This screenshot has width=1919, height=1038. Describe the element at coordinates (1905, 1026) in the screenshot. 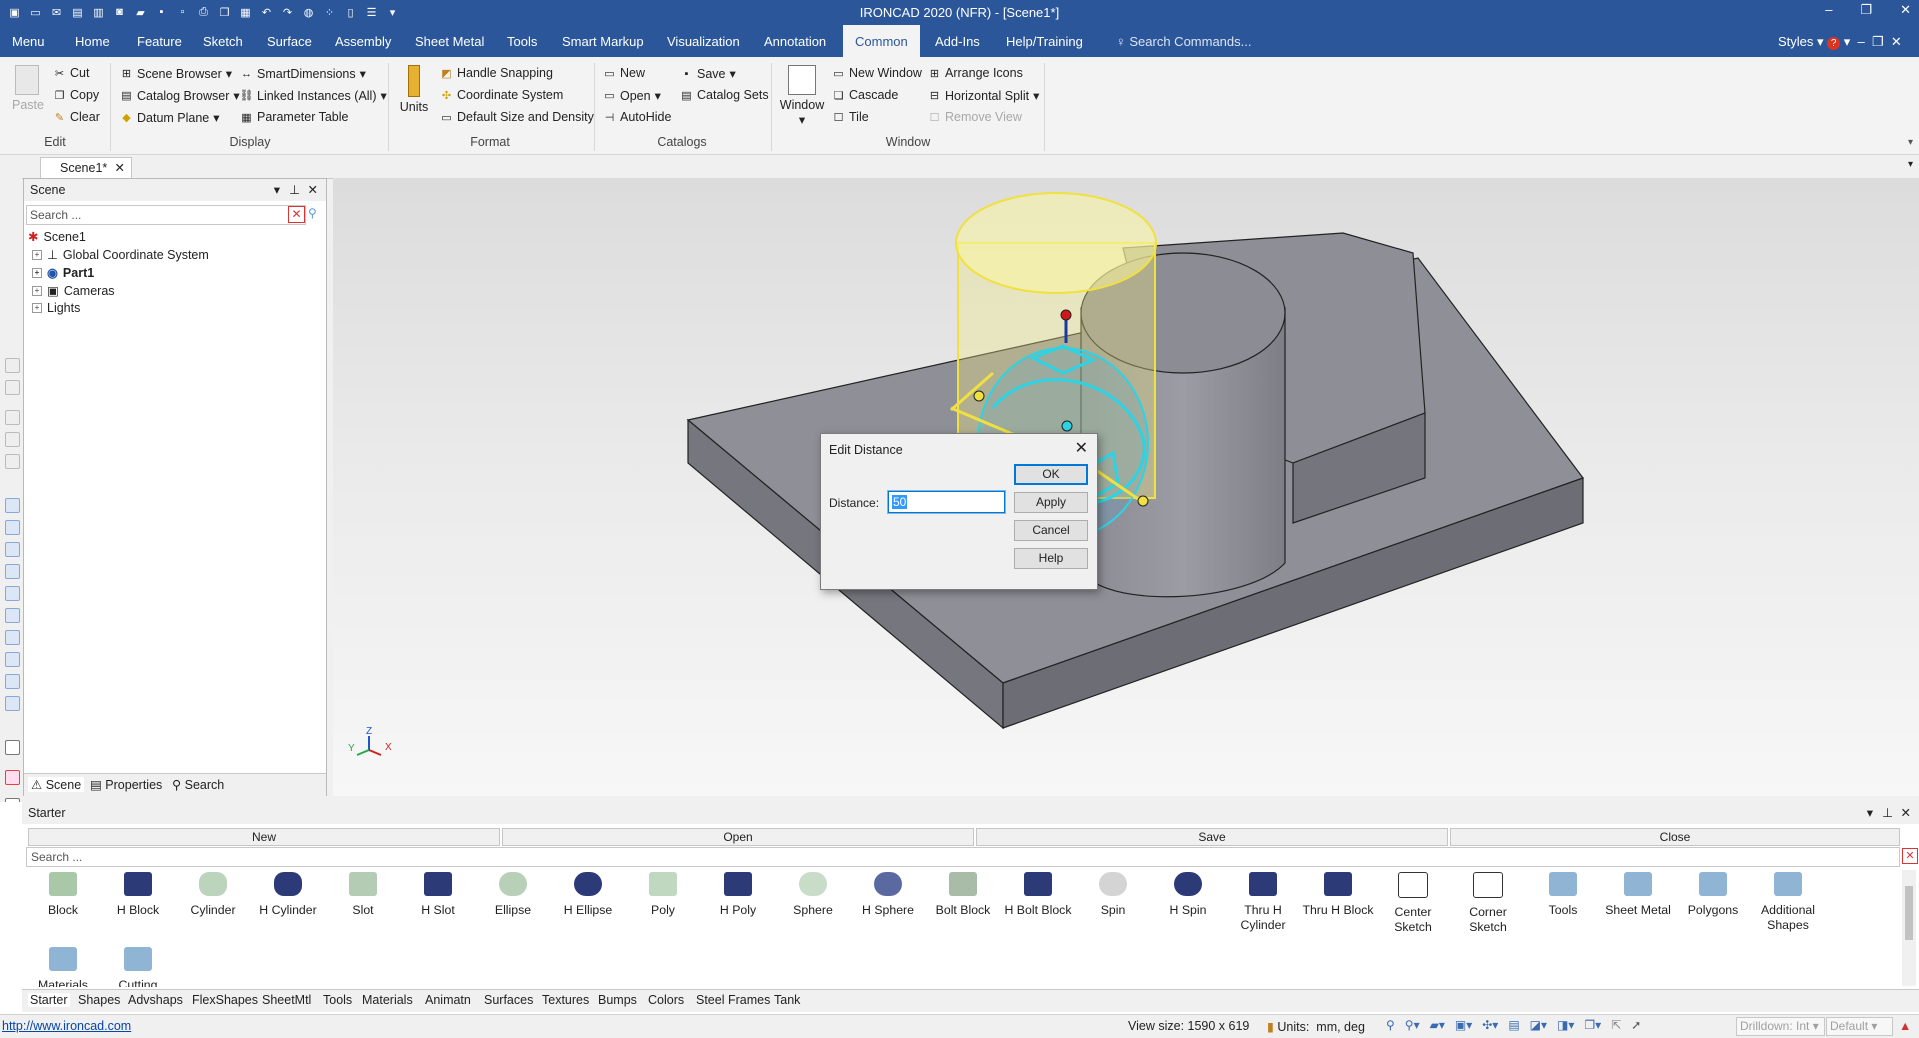

I see `status-icon: ▲` at that location.